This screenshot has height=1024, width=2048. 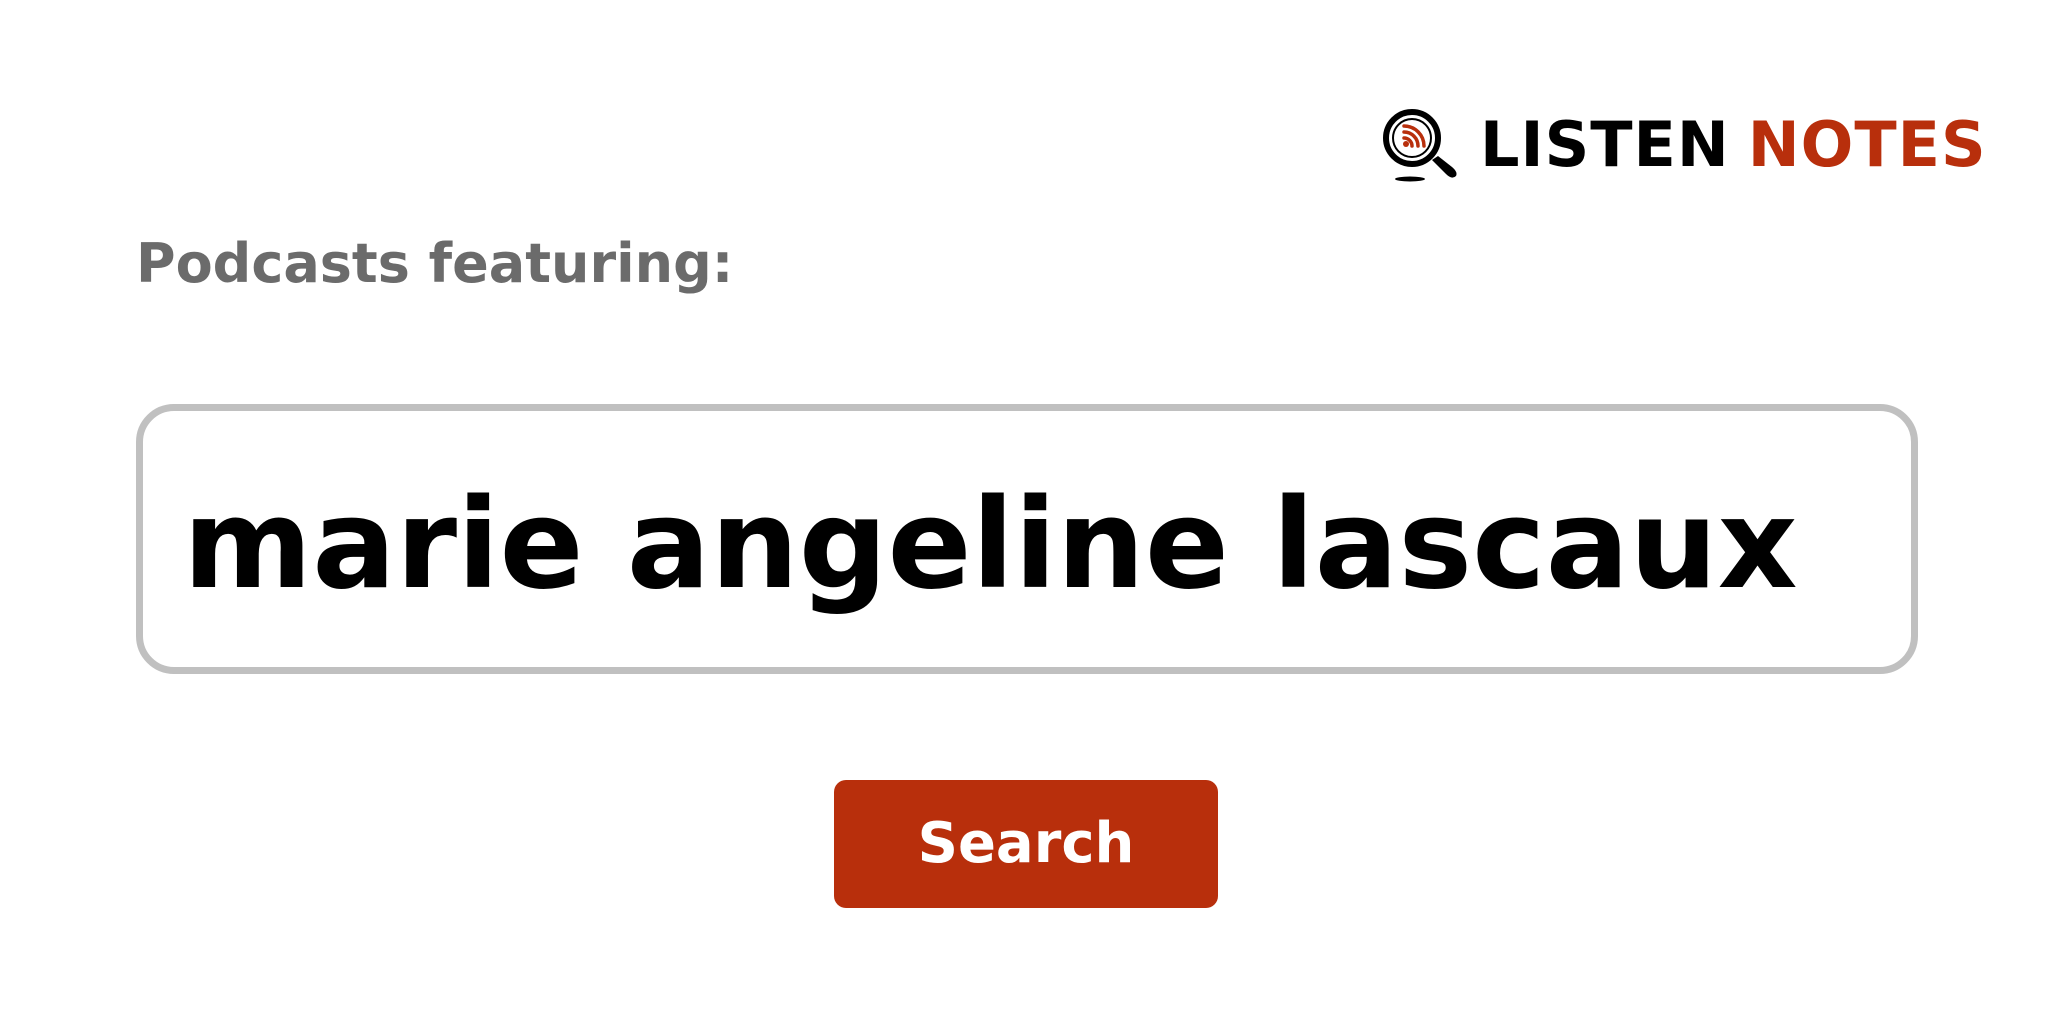 What do you see at coordinates (1420, 145) in the screenshot?
I see `podcast-search-icon` at bounding box center [1420, 145].